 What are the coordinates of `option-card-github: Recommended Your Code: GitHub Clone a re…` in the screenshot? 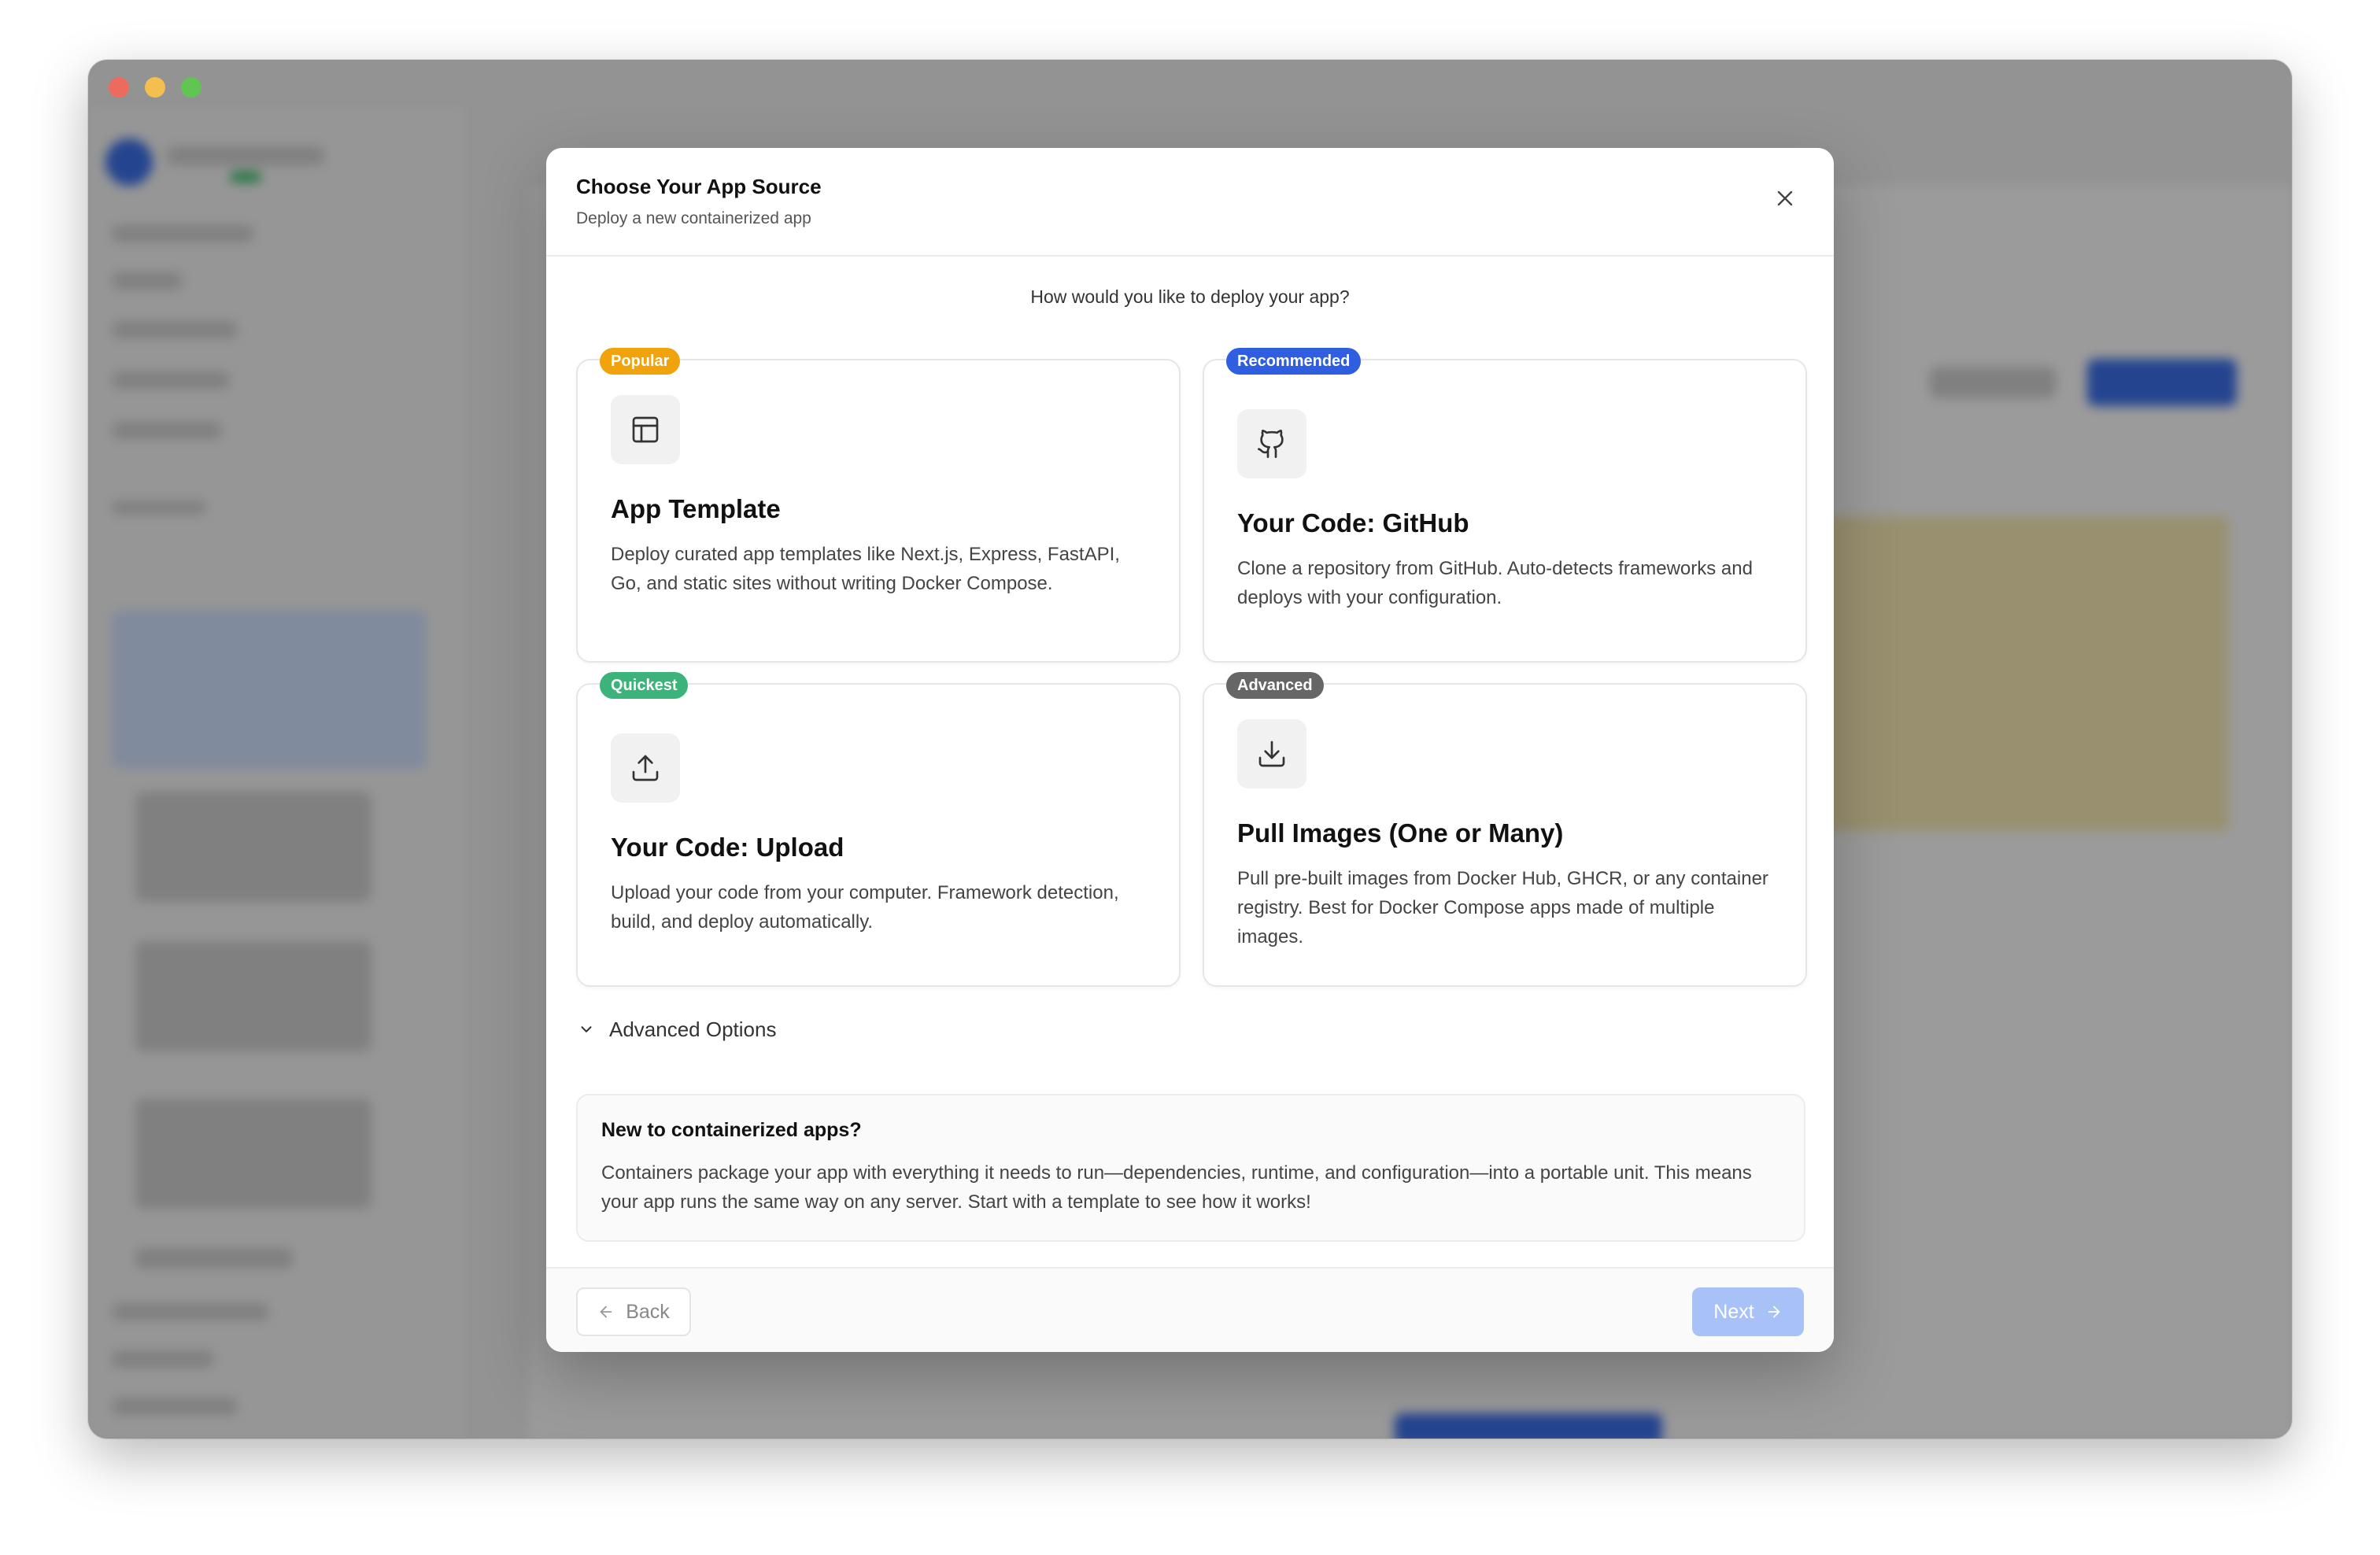 It's located at (1505, 505).